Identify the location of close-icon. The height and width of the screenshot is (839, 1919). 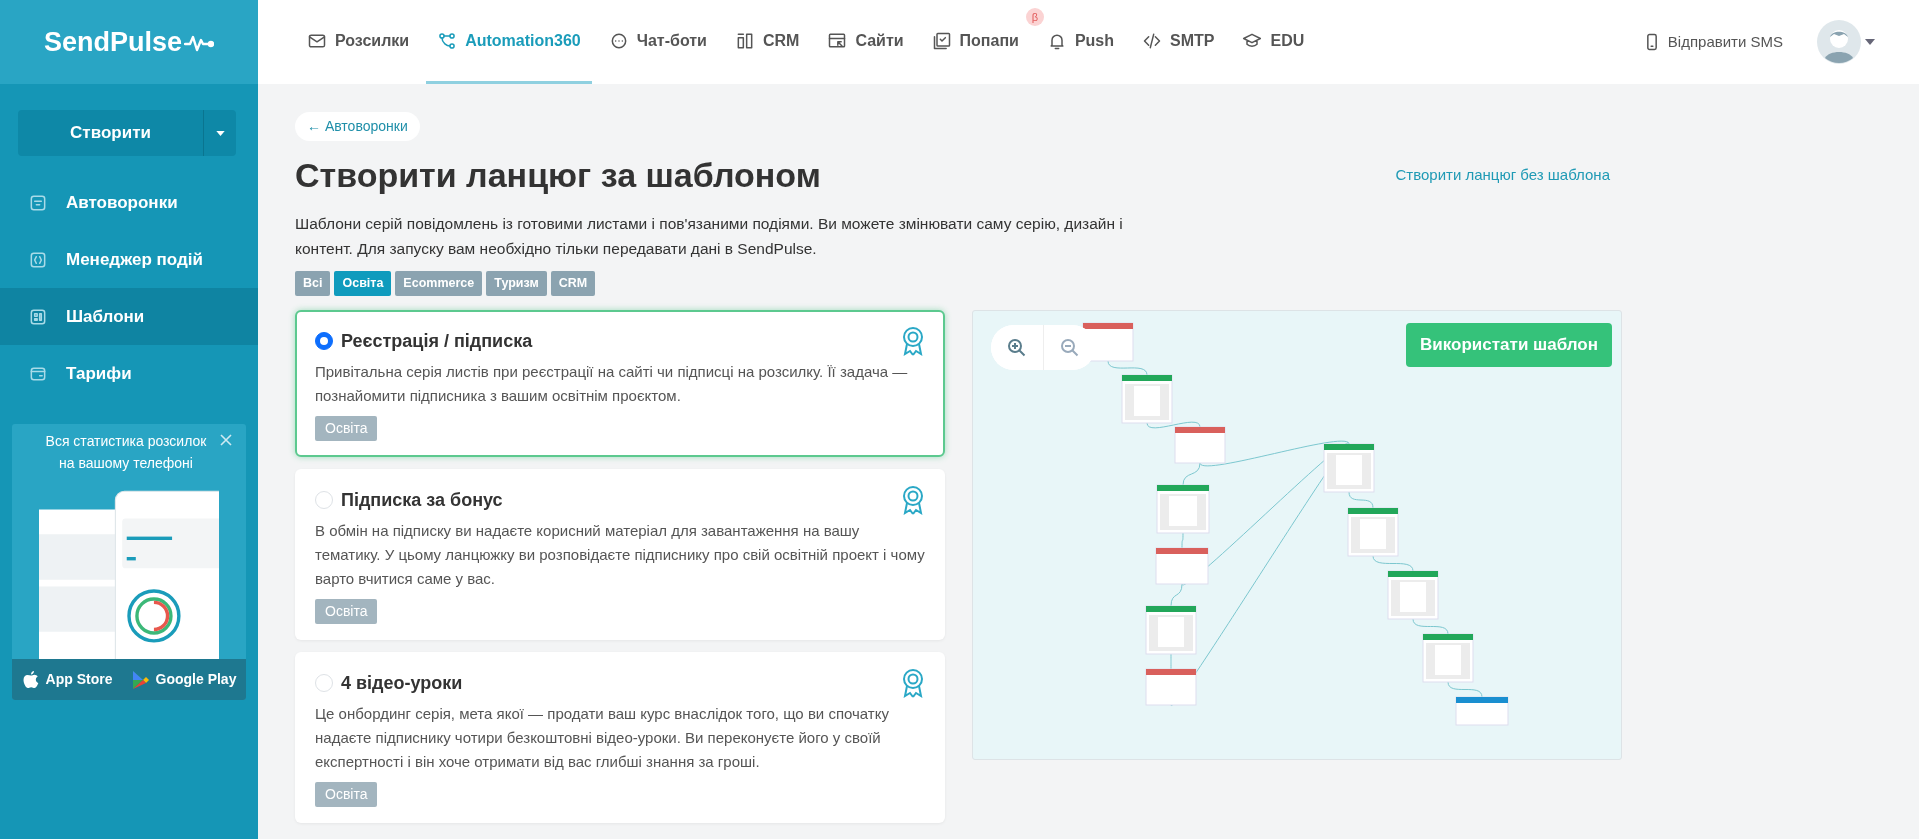
(226, 440).